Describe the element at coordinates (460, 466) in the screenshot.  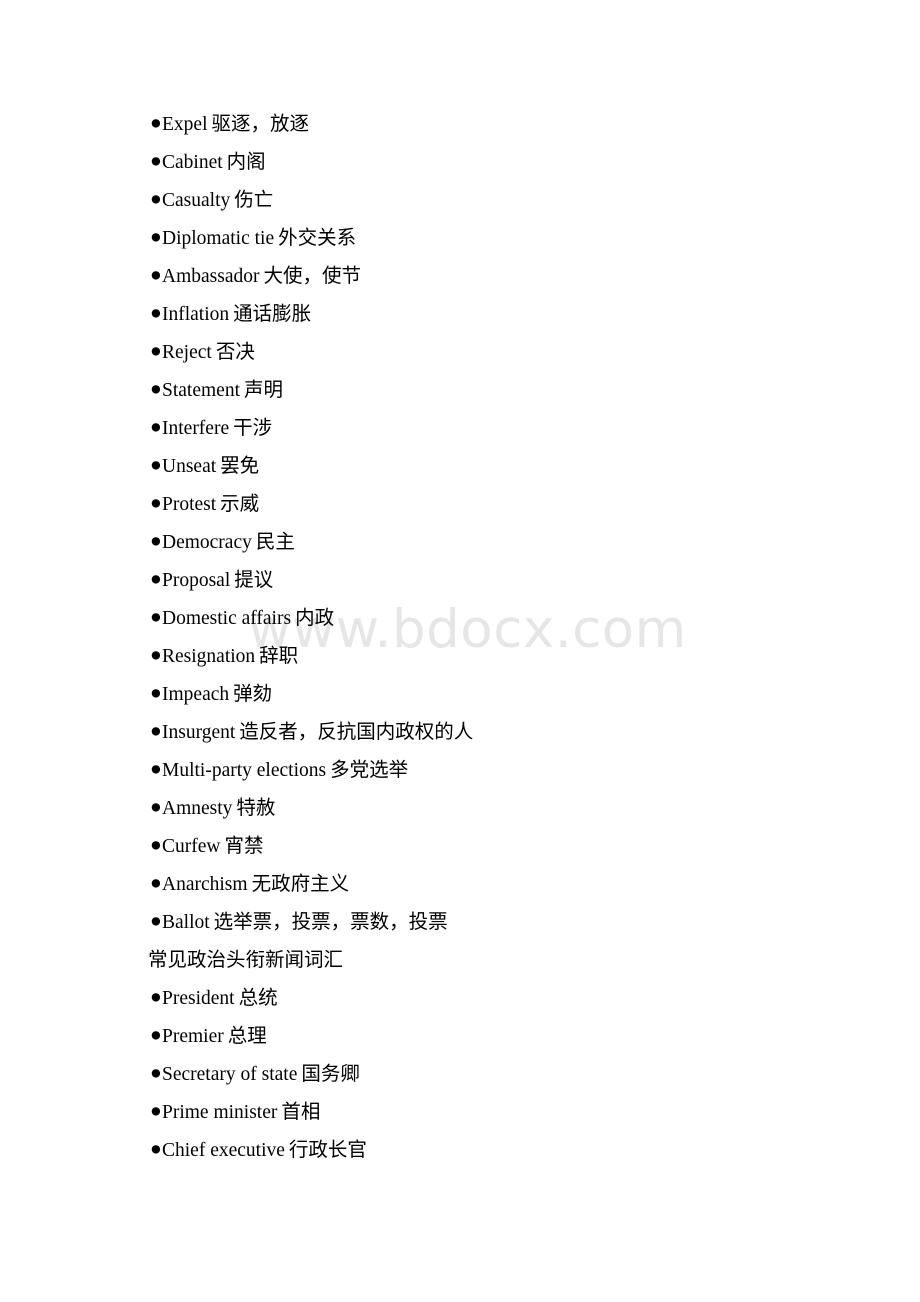
I see `vocabulary-item: ● Unseat 罢免` at that location.